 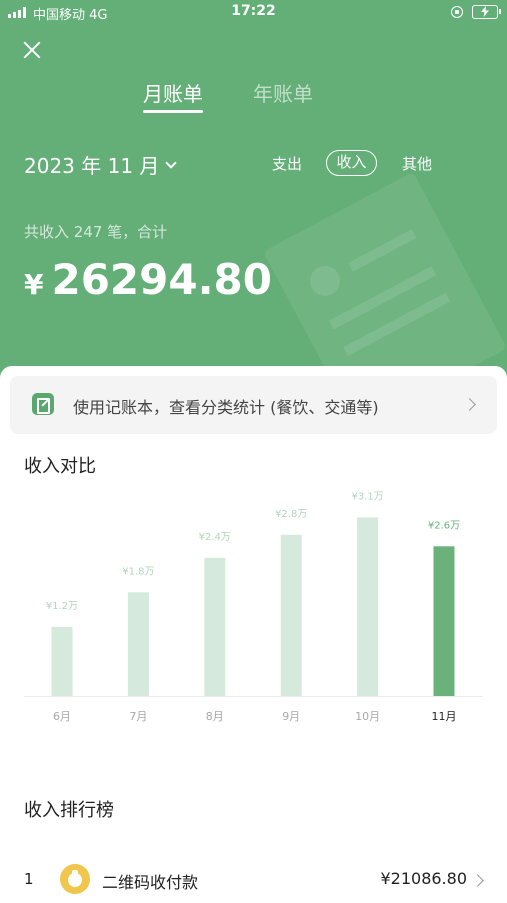 I want to click on chart-value-label-5: ¥2.6万, so click(x=444, y=525).